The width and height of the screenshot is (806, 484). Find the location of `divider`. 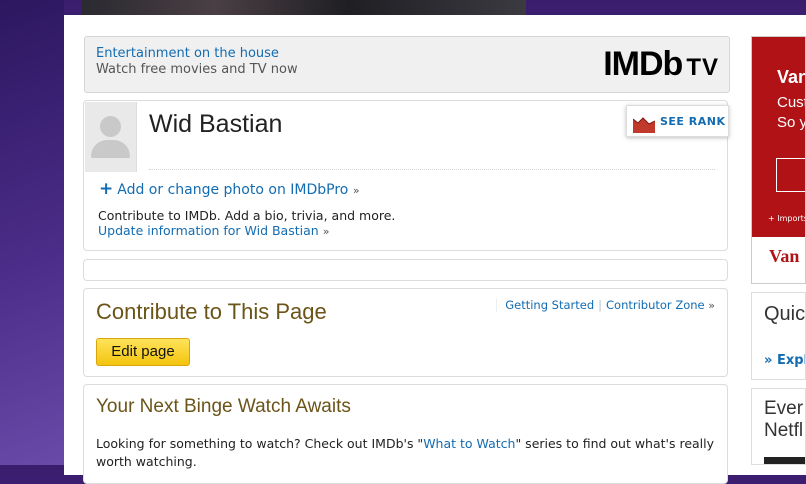

divider is located at coordinates (432, 169).